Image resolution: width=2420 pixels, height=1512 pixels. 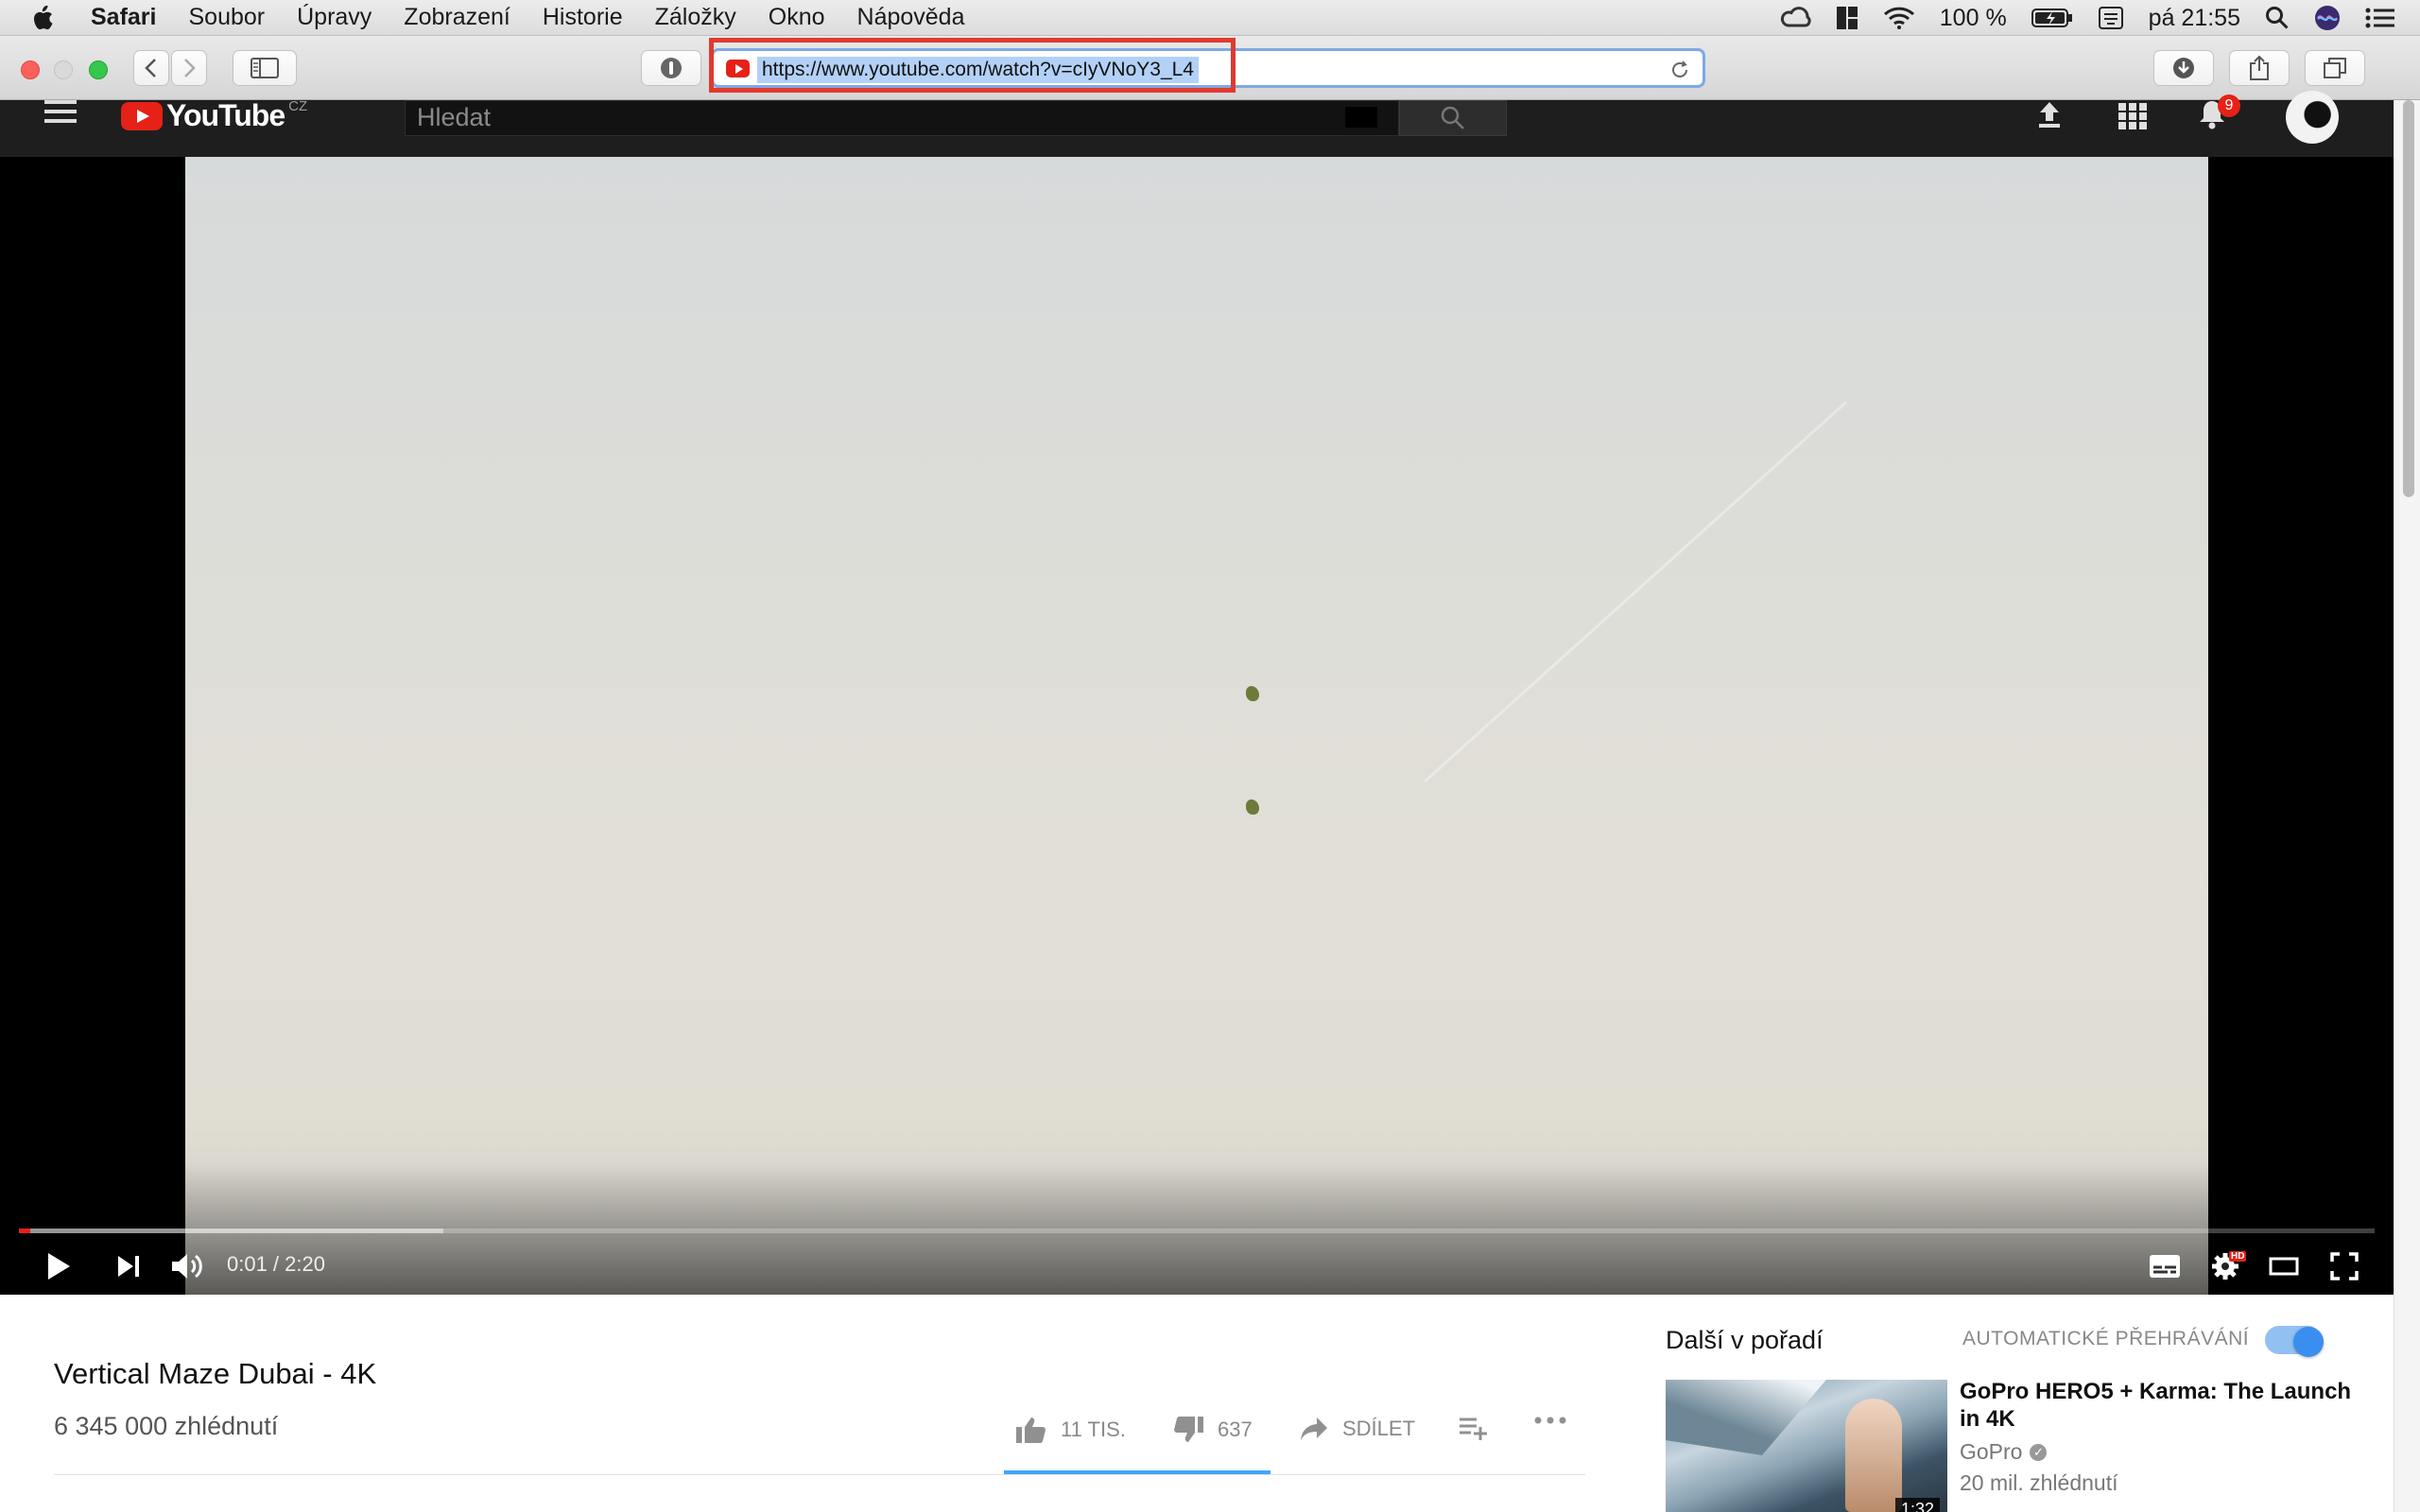 I want to click on battery-percent: 100 %, so click(x=1973, y=17).